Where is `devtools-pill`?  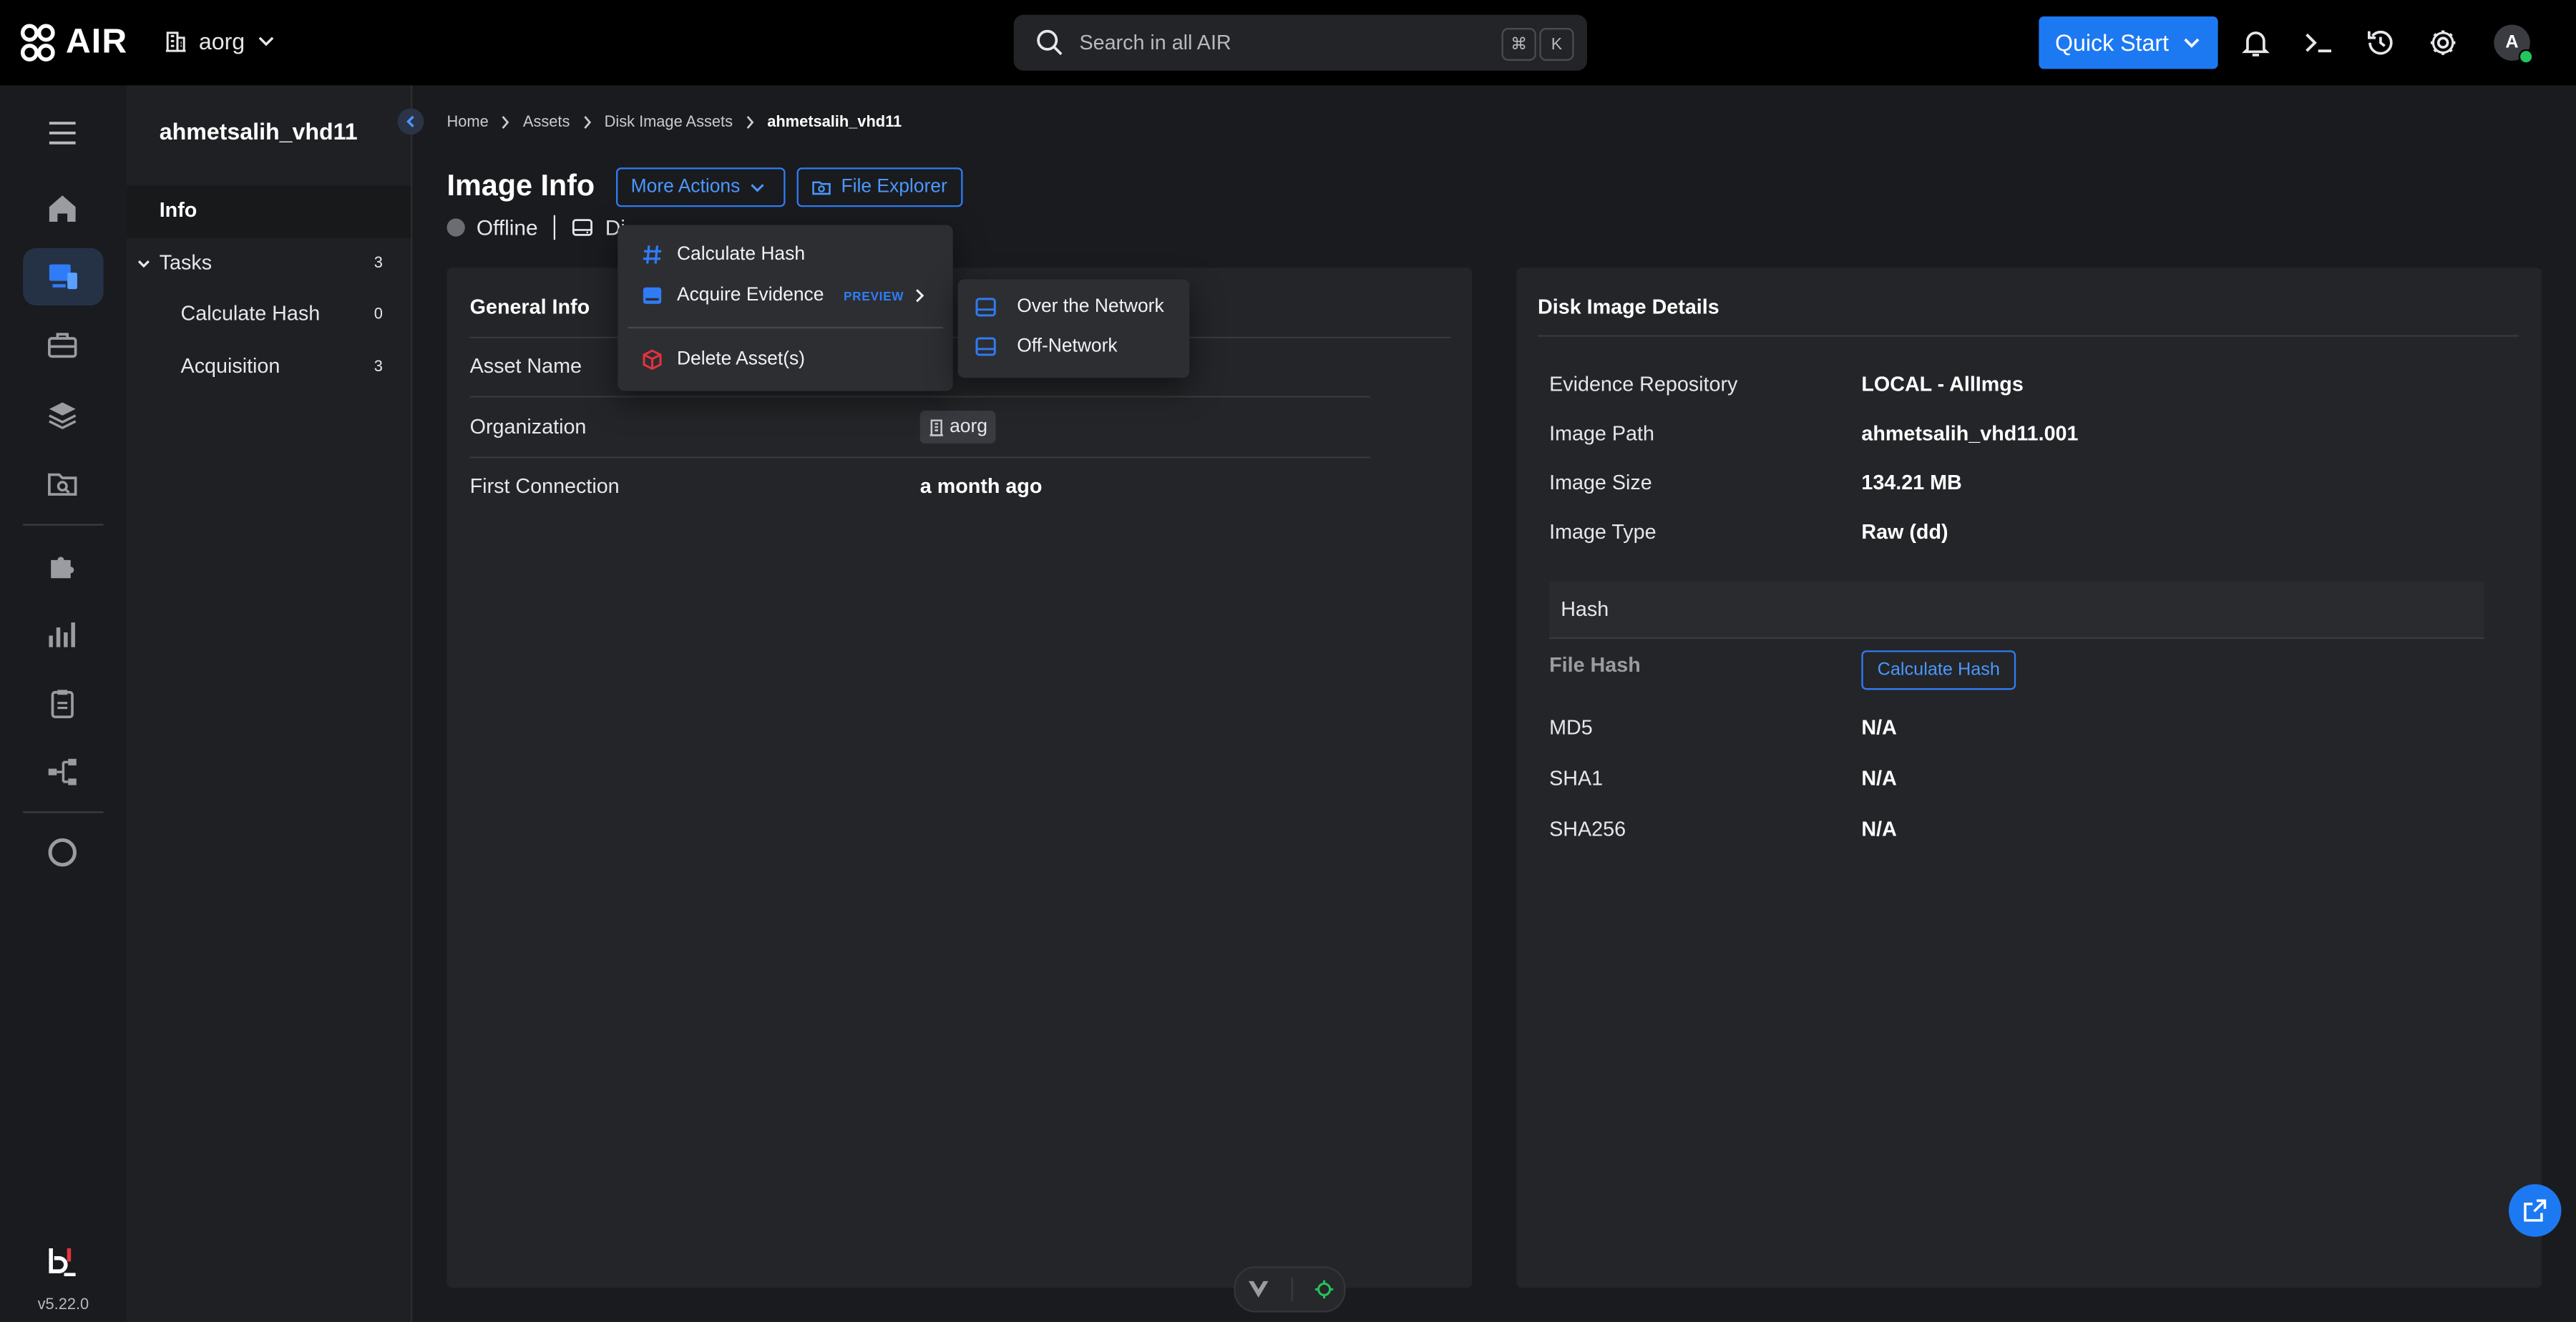 devtools-pill is located at coordinates (1290, 1289).